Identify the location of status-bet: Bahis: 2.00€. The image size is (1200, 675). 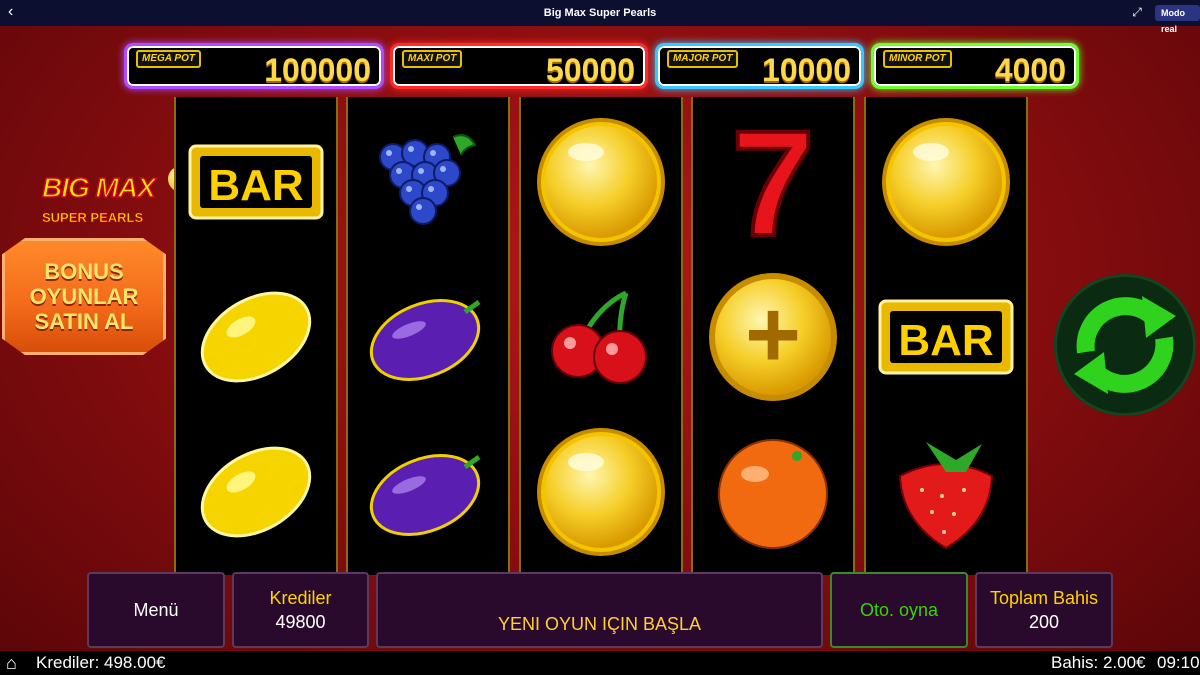
(1098, 662).